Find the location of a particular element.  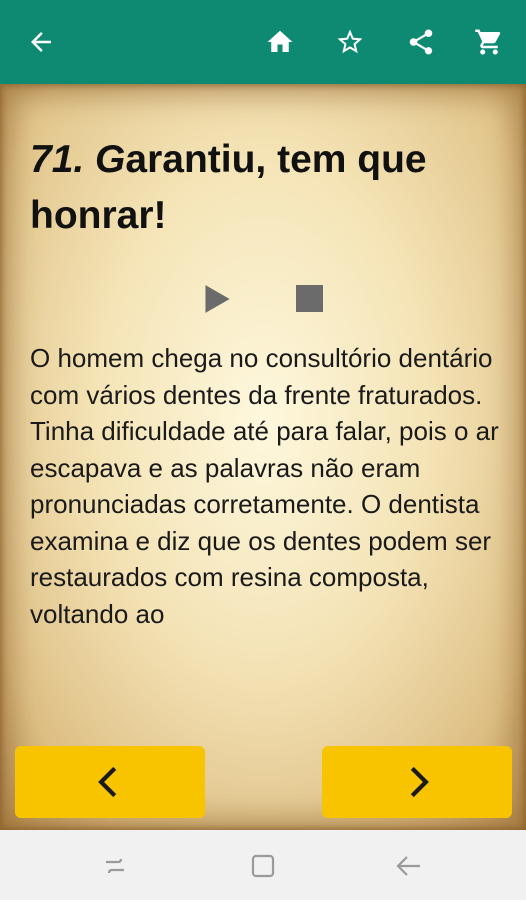

previous-story-button is located at coordinates (110, 782).